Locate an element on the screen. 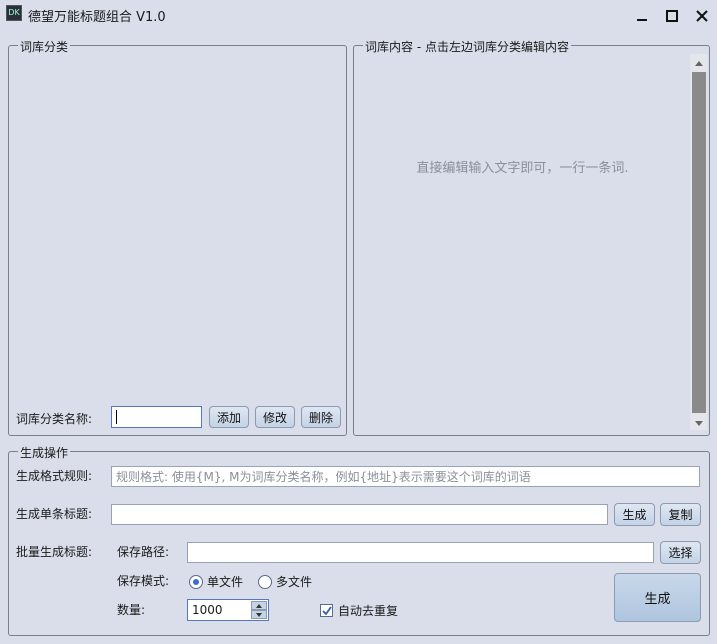 Image resolution: width=717 pixels, height=644 pixels. category-group-title: 词库分类 is located at coordinates (44, 46).